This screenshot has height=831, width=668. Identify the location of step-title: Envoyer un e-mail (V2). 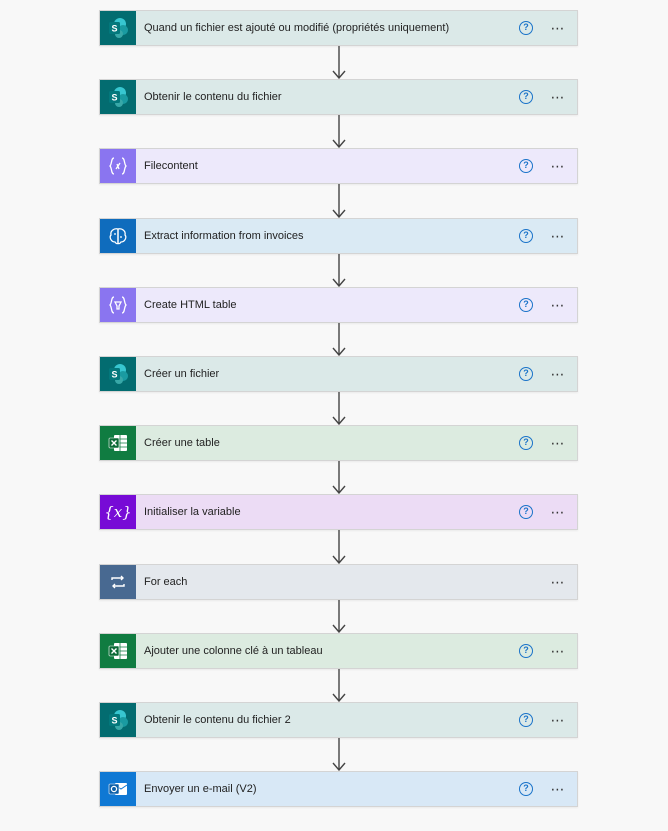
(200, 789).